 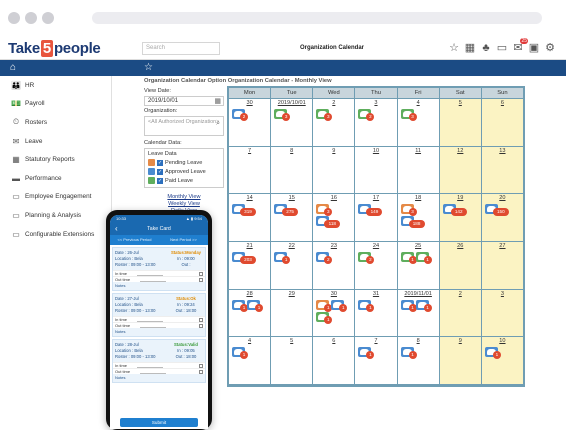 I want to click on calendar-day-cell: 27, so click(x=502, y=265).